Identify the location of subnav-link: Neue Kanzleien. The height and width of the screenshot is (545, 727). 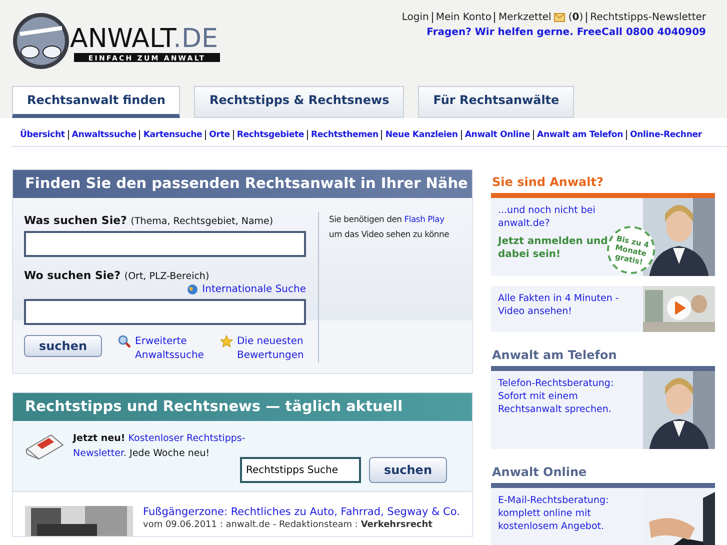
(419, 135).